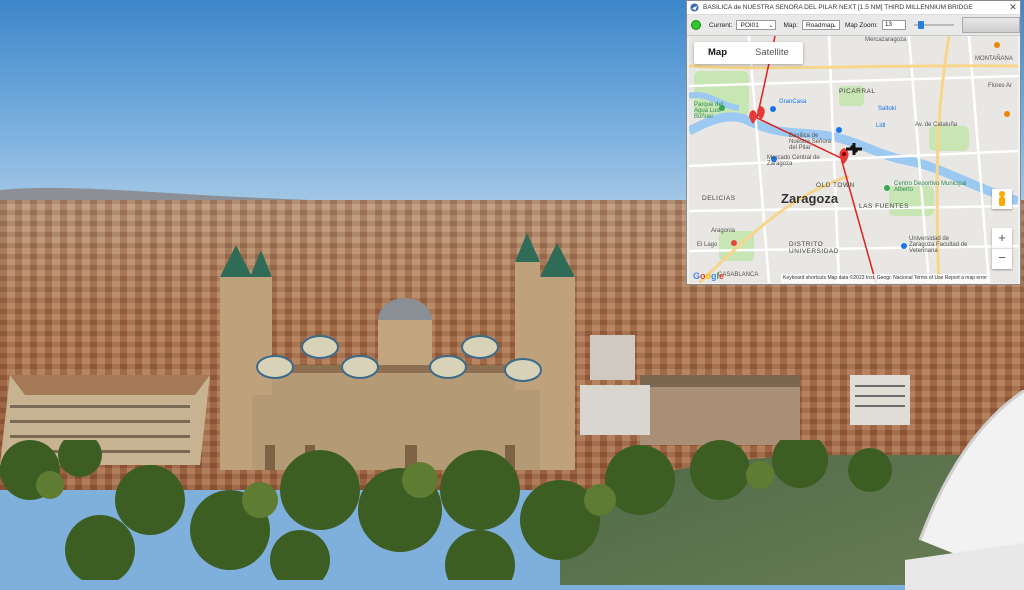 Image resolution: width=1024 pixels, height=590 pixels. I want to click on street-label: Av. de Cataluña, so click(936, 125).